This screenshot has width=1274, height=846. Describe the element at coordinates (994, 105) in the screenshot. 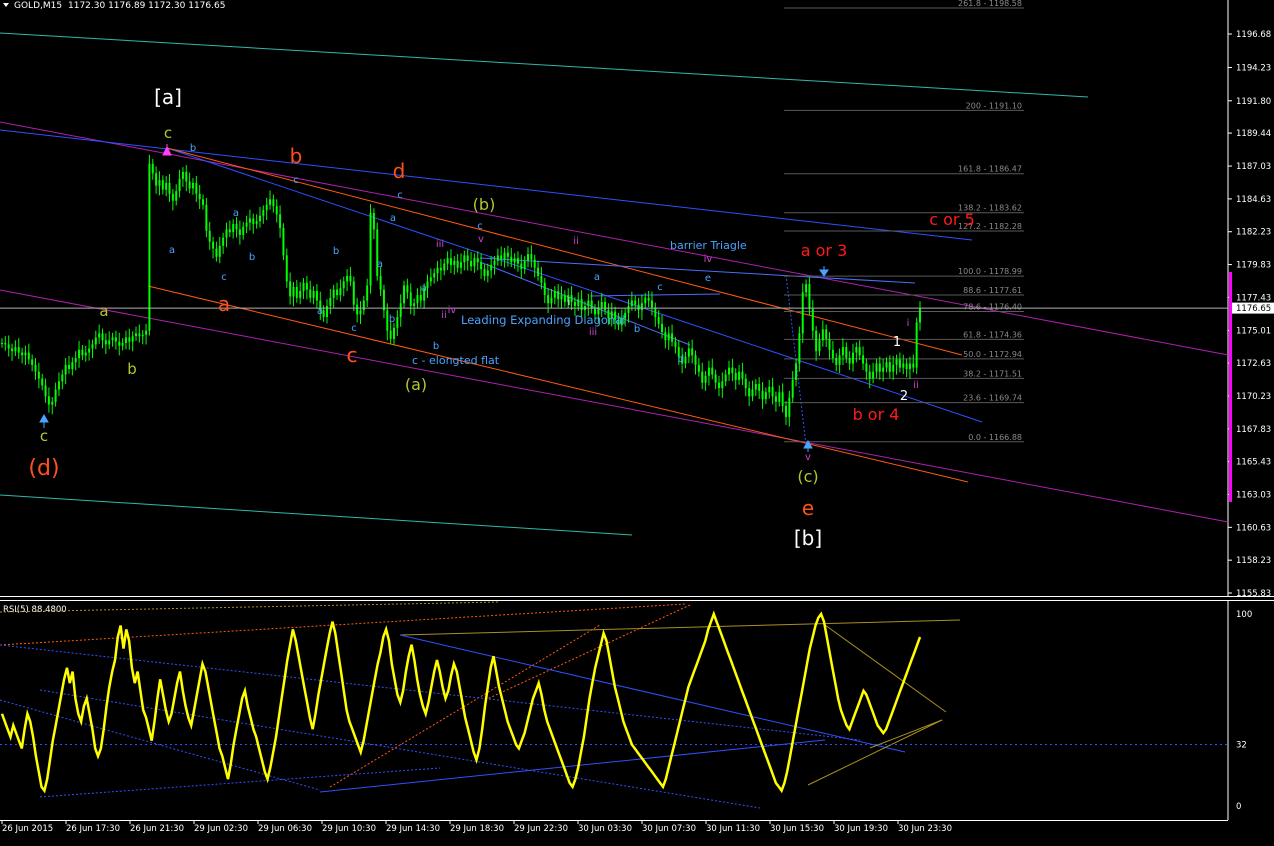

I see `fib-level-label: 200 - 1191.10` at that location.